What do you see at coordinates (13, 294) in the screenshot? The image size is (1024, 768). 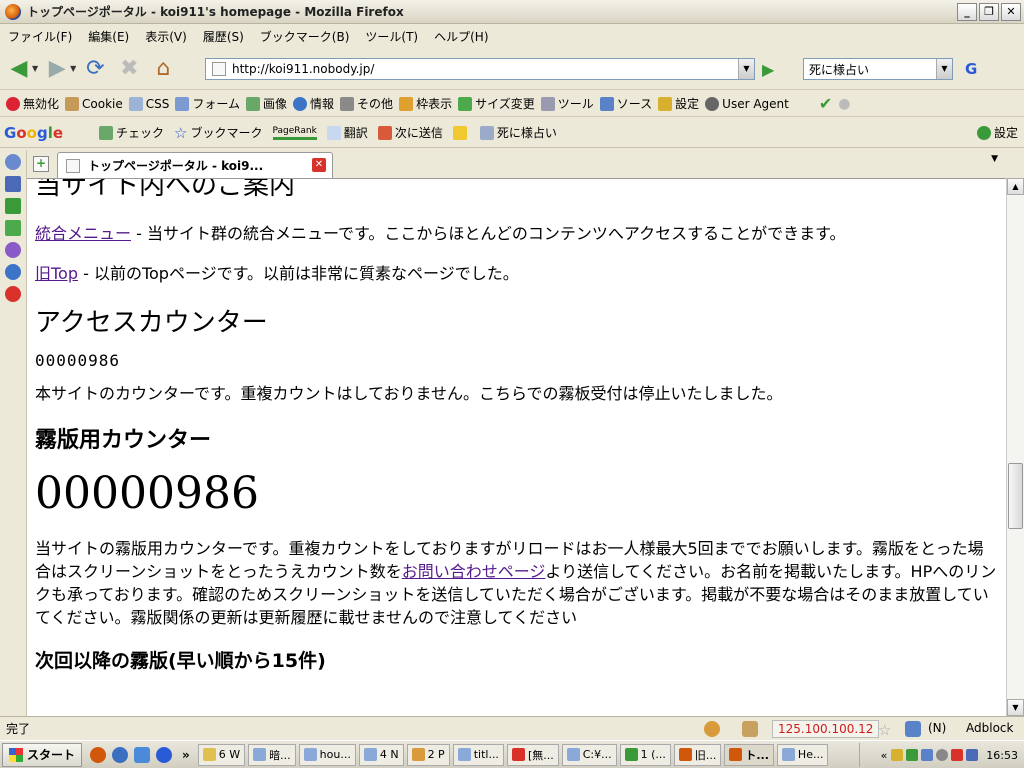 I see `alert-icon` at bounding box center [13, 294].